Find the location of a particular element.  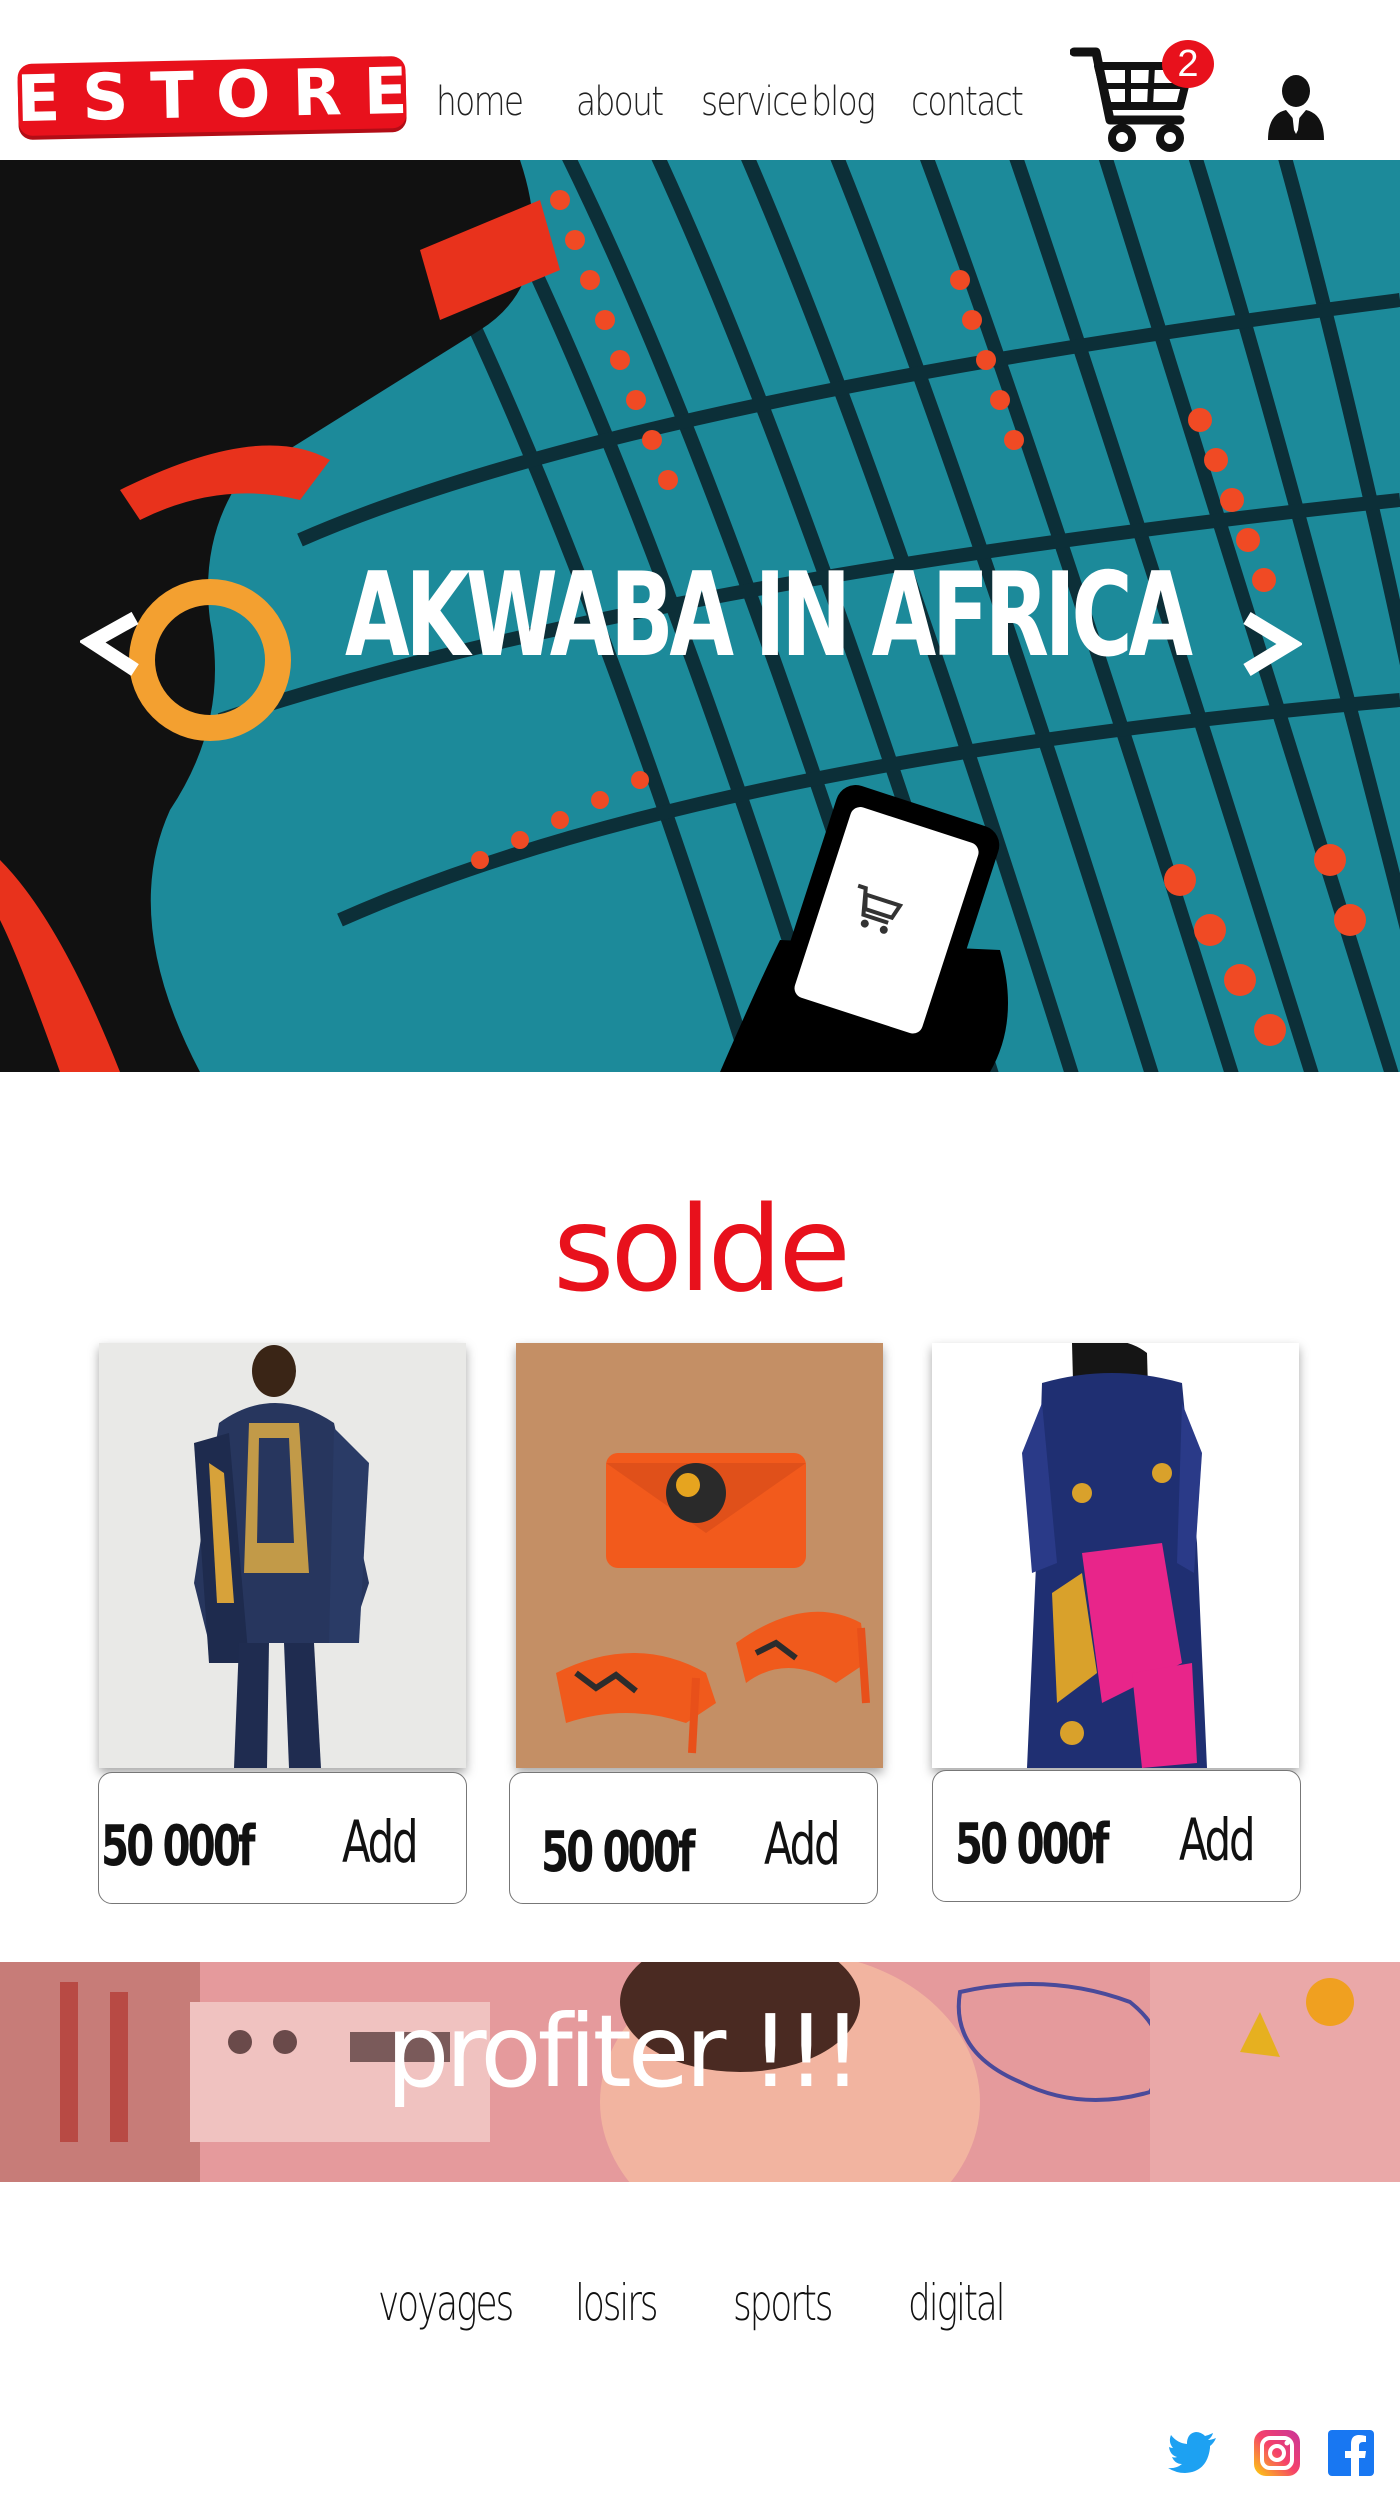

instagram-link is located at coordinates (1277, 2453).